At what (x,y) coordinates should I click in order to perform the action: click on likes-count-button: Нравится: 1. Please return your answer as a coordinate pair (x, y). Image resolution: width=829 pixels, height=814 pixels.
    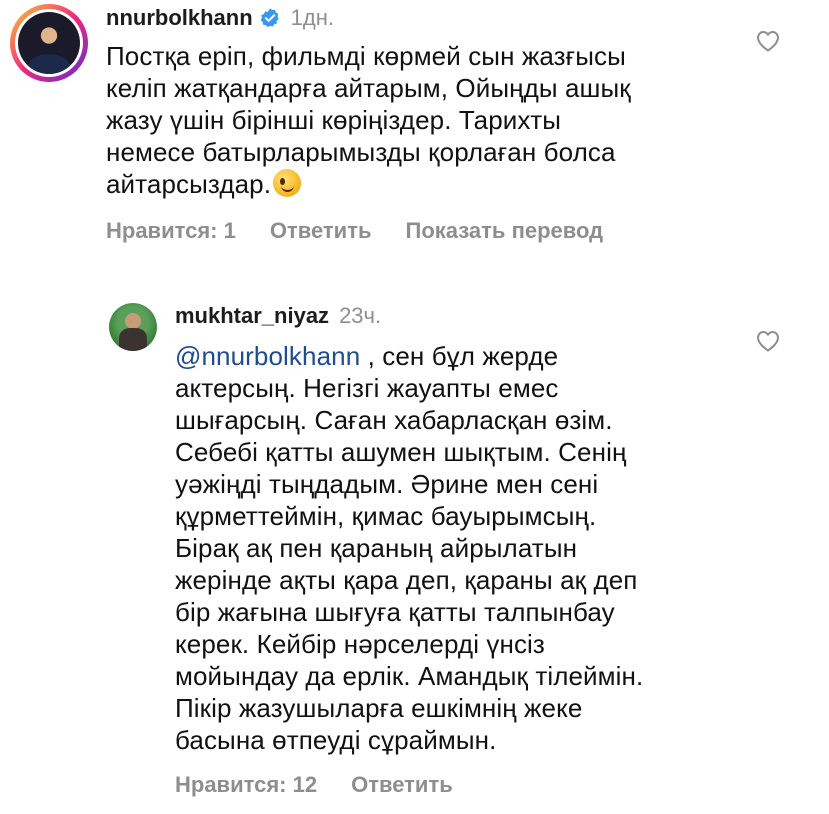
    Looking at the image, I should click on (171, 231).